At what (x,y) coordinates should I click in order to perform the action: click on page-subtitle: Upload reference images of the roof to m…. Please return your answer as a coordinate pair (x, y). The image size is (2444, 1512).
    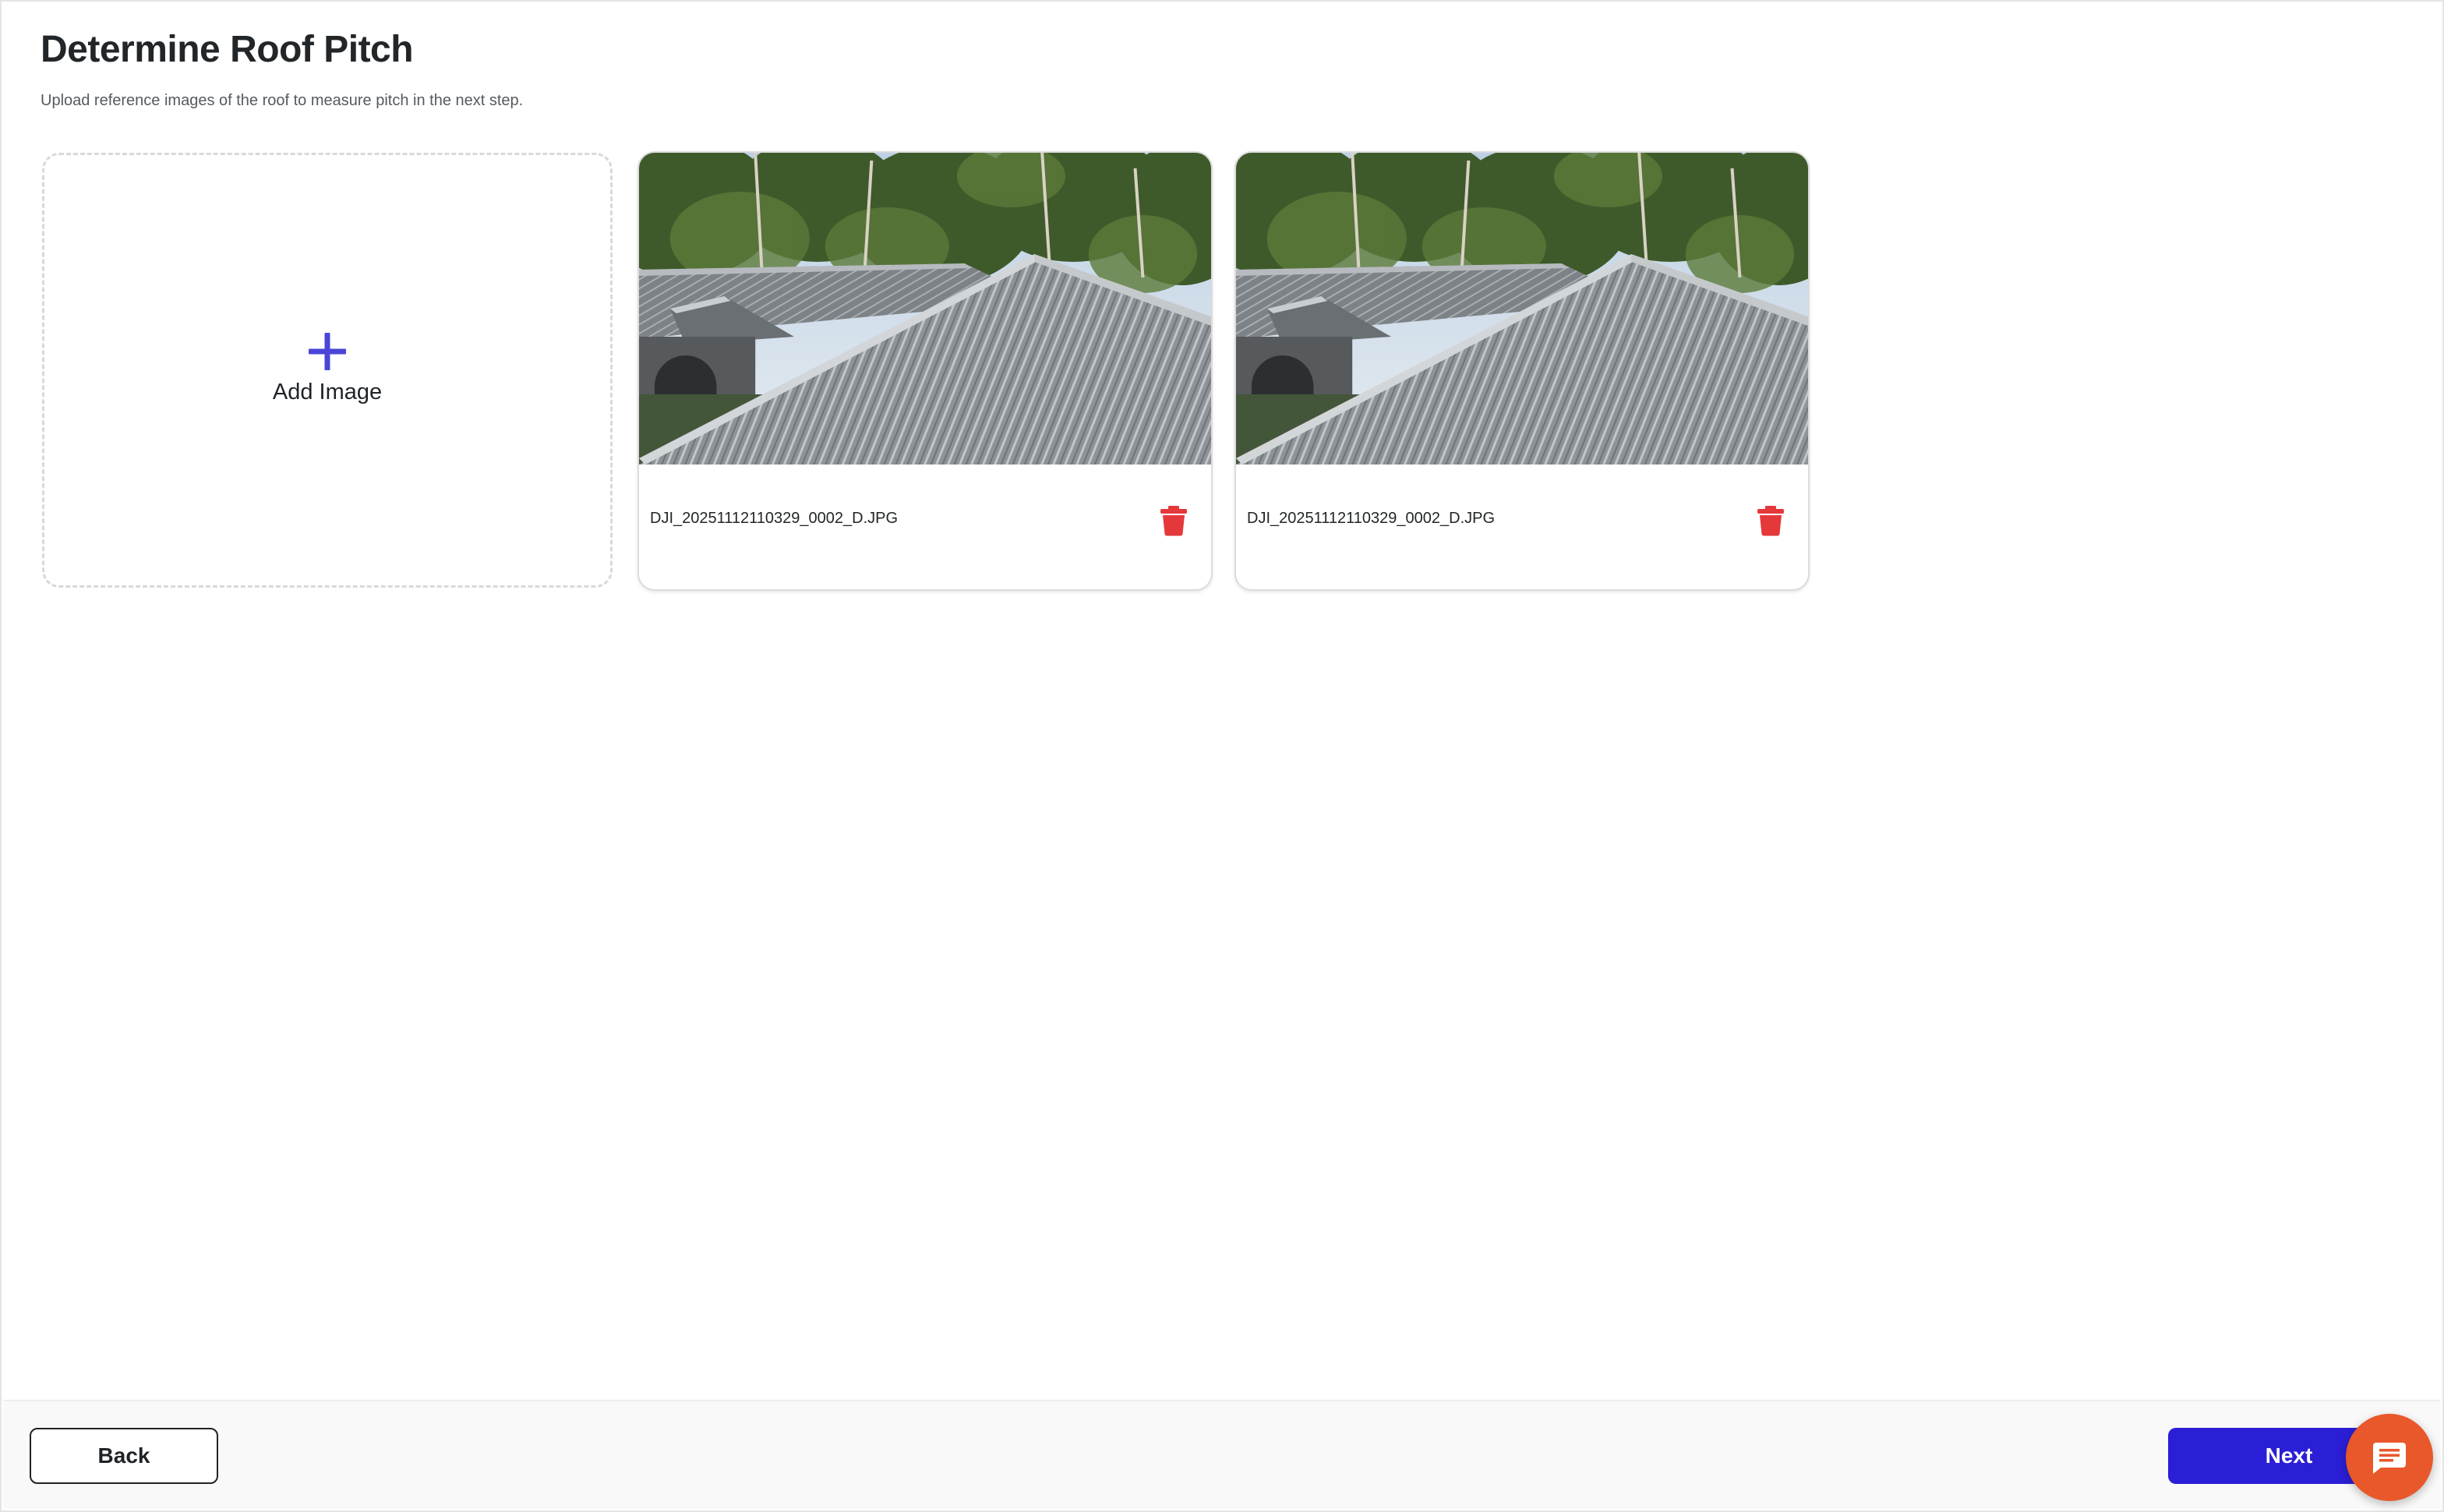
    Looking at the image, I should click on (282, 100).